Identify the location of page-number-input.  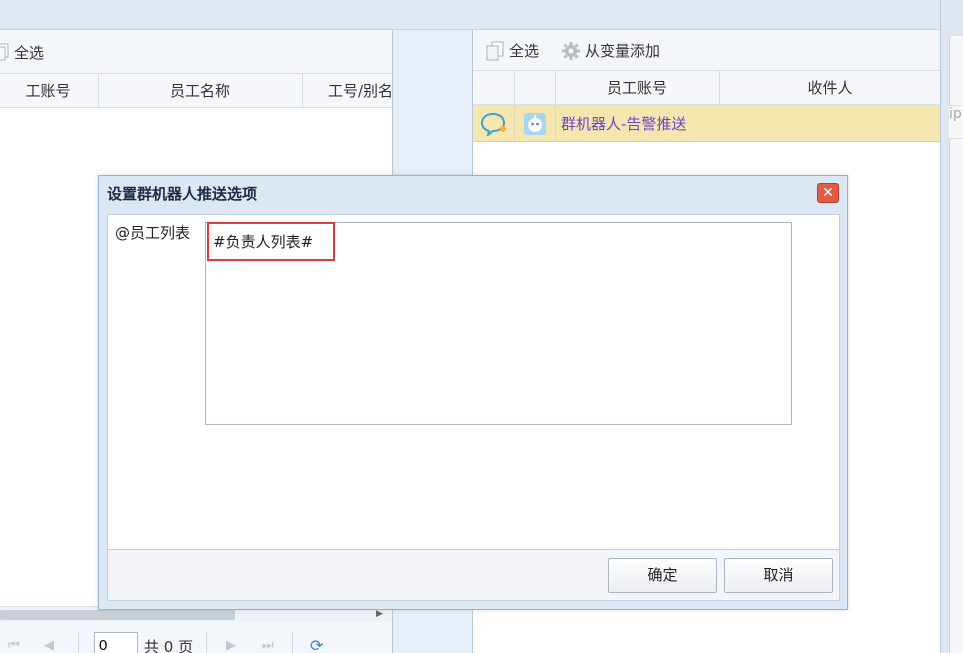
(116, 642).